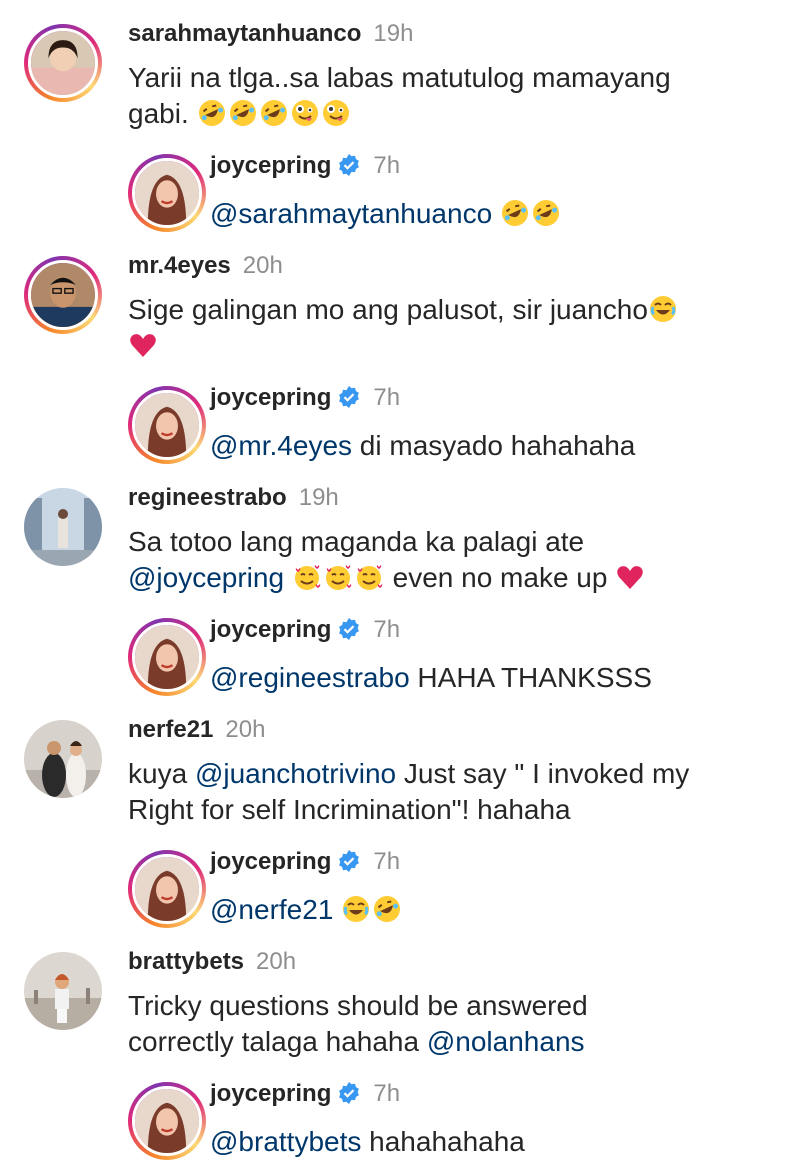  What do you see at coordinates (179, 265) in the screenshot?
I see `comment-username: mr.4eyes` at bounding box center [179, 265].